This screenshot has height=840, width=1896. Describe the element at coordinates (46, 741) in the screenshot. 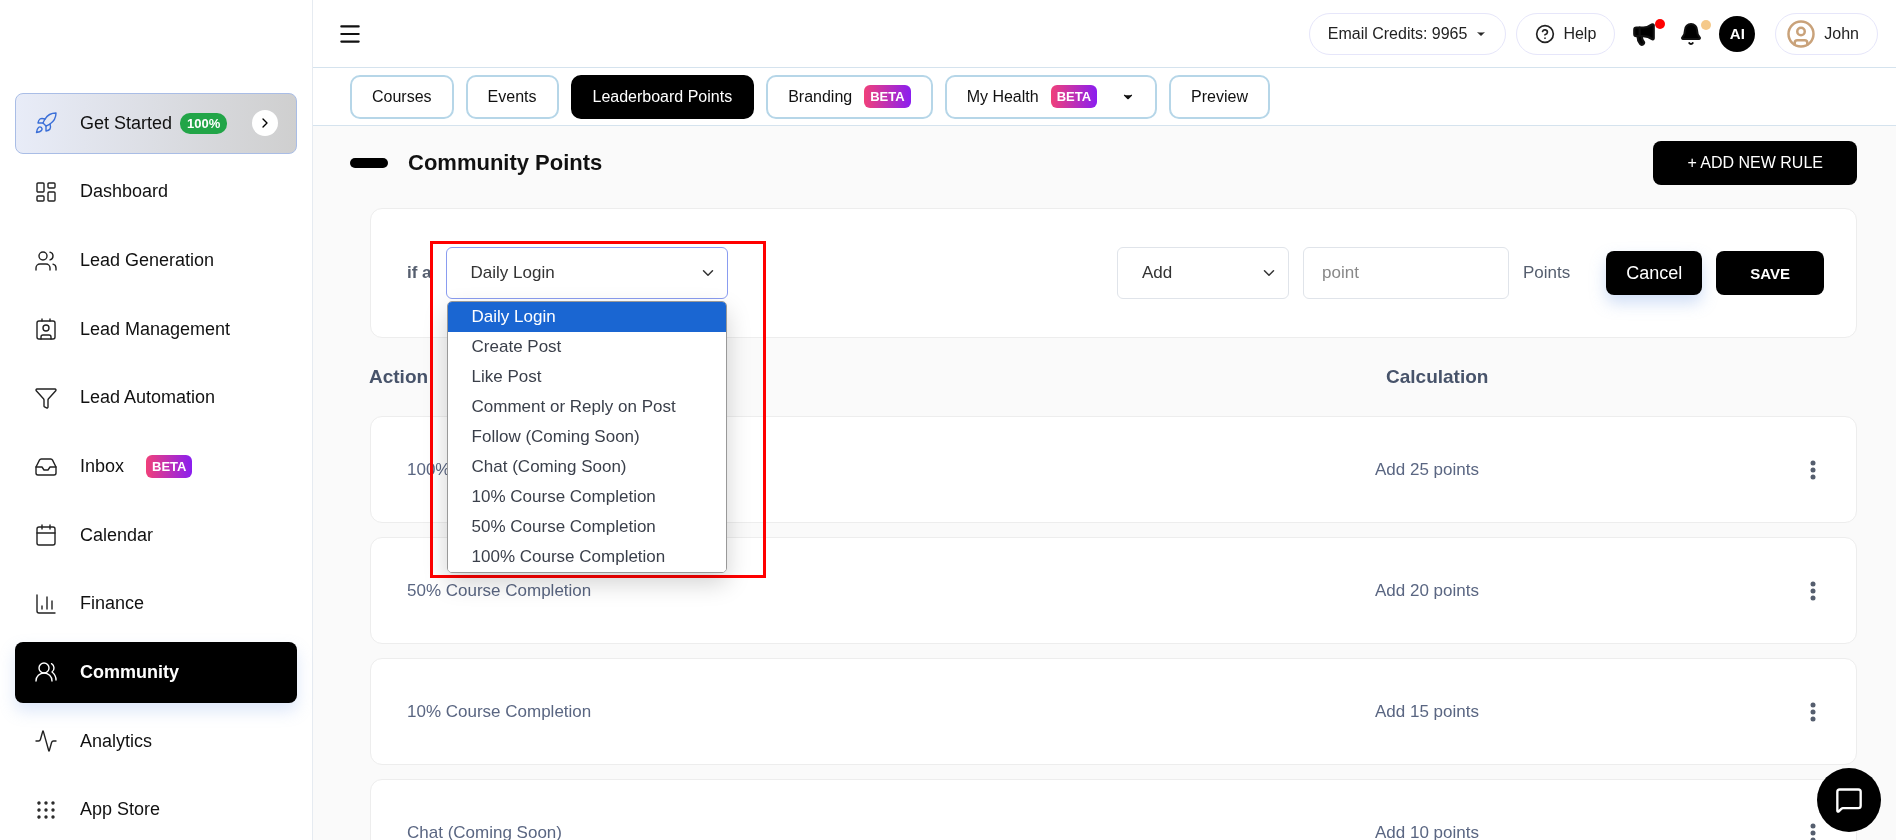

I see `line-chart-icon` at that location.